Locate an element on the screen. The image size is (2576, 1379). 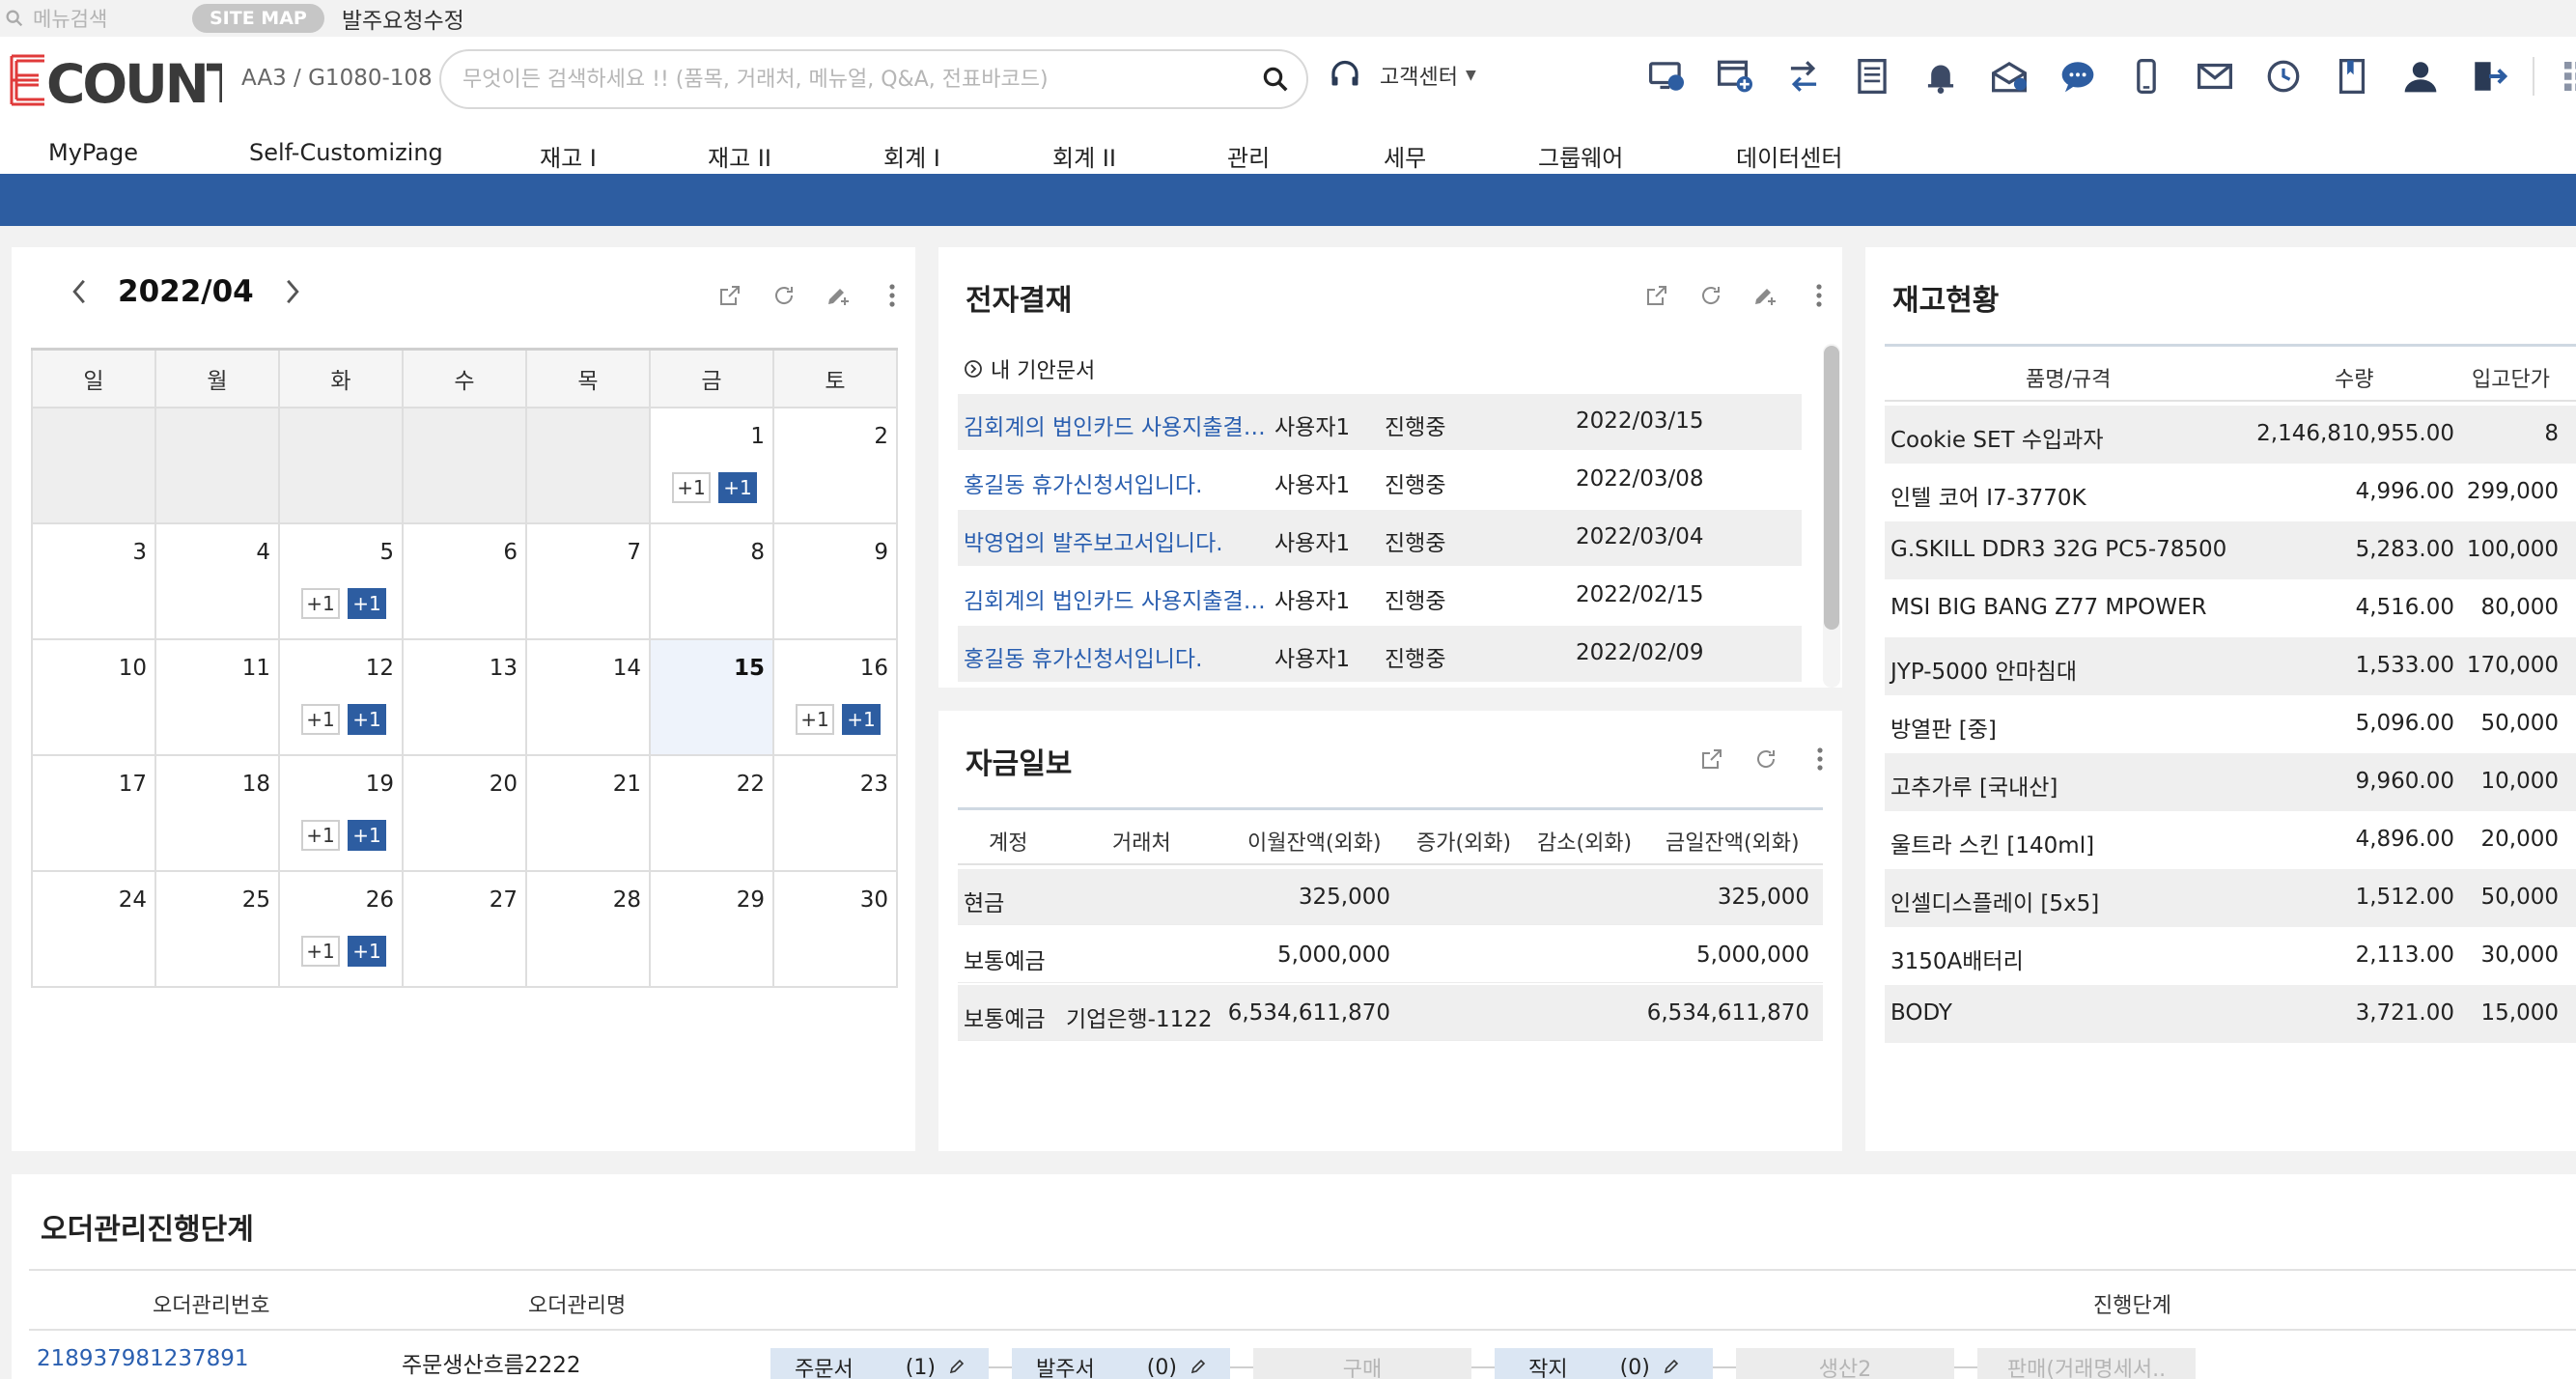
my-drafts-toggle: 내 기안문서 is located at coordinates (1030, 368).